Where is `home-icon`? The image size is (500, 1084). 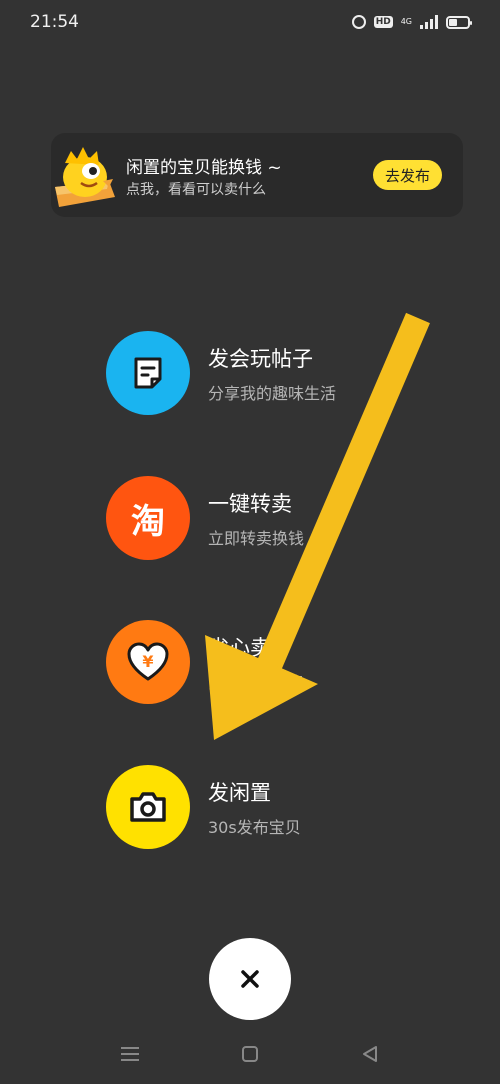
home-icon is located at coordinates (250, 1054).